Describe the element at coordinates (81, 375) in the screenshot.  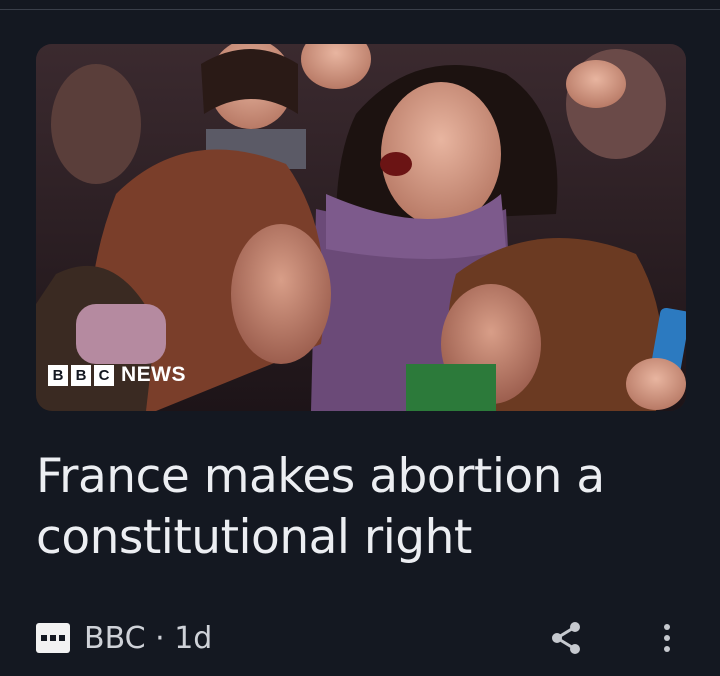
I see `logo-block-b2: B` at that location.